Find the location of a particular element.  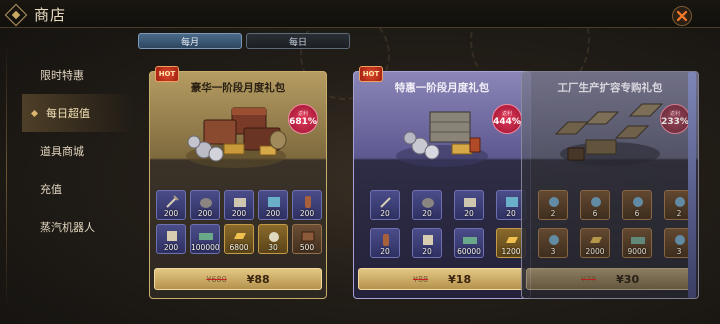

selected-marker-icon is located at coordinates (34, 113).